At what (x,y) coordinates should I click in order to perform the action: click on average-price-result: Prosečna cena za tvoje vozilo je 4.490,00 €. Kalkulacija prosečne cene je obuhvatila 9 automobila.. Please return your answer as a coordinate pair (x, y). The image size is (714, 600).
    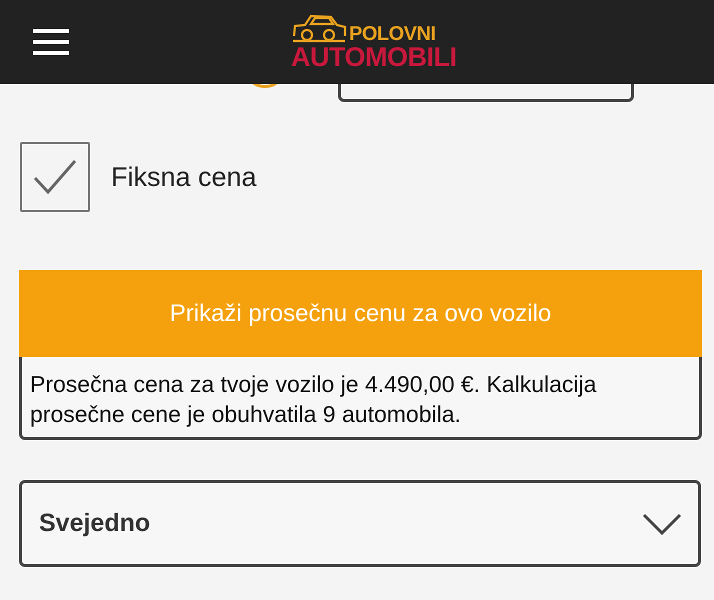
    Looking at the image, I should click on (360, 398).